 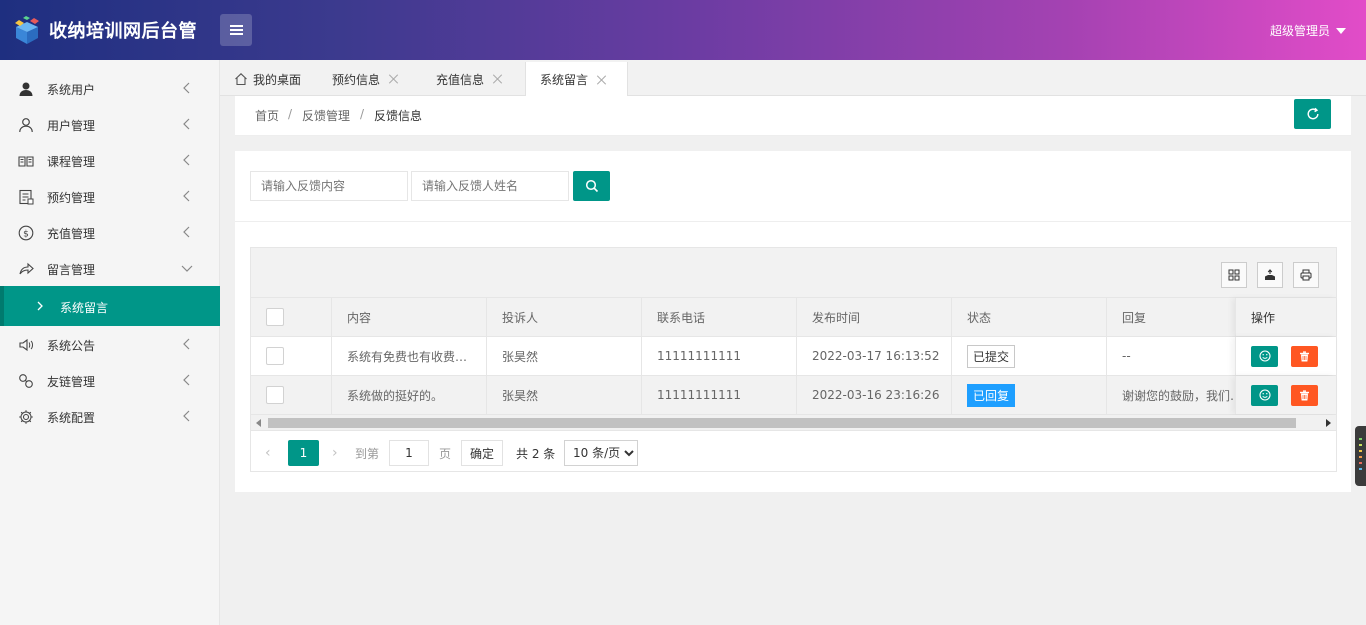 I want to click on current-page-button: 1, so click(x=303, y=453).